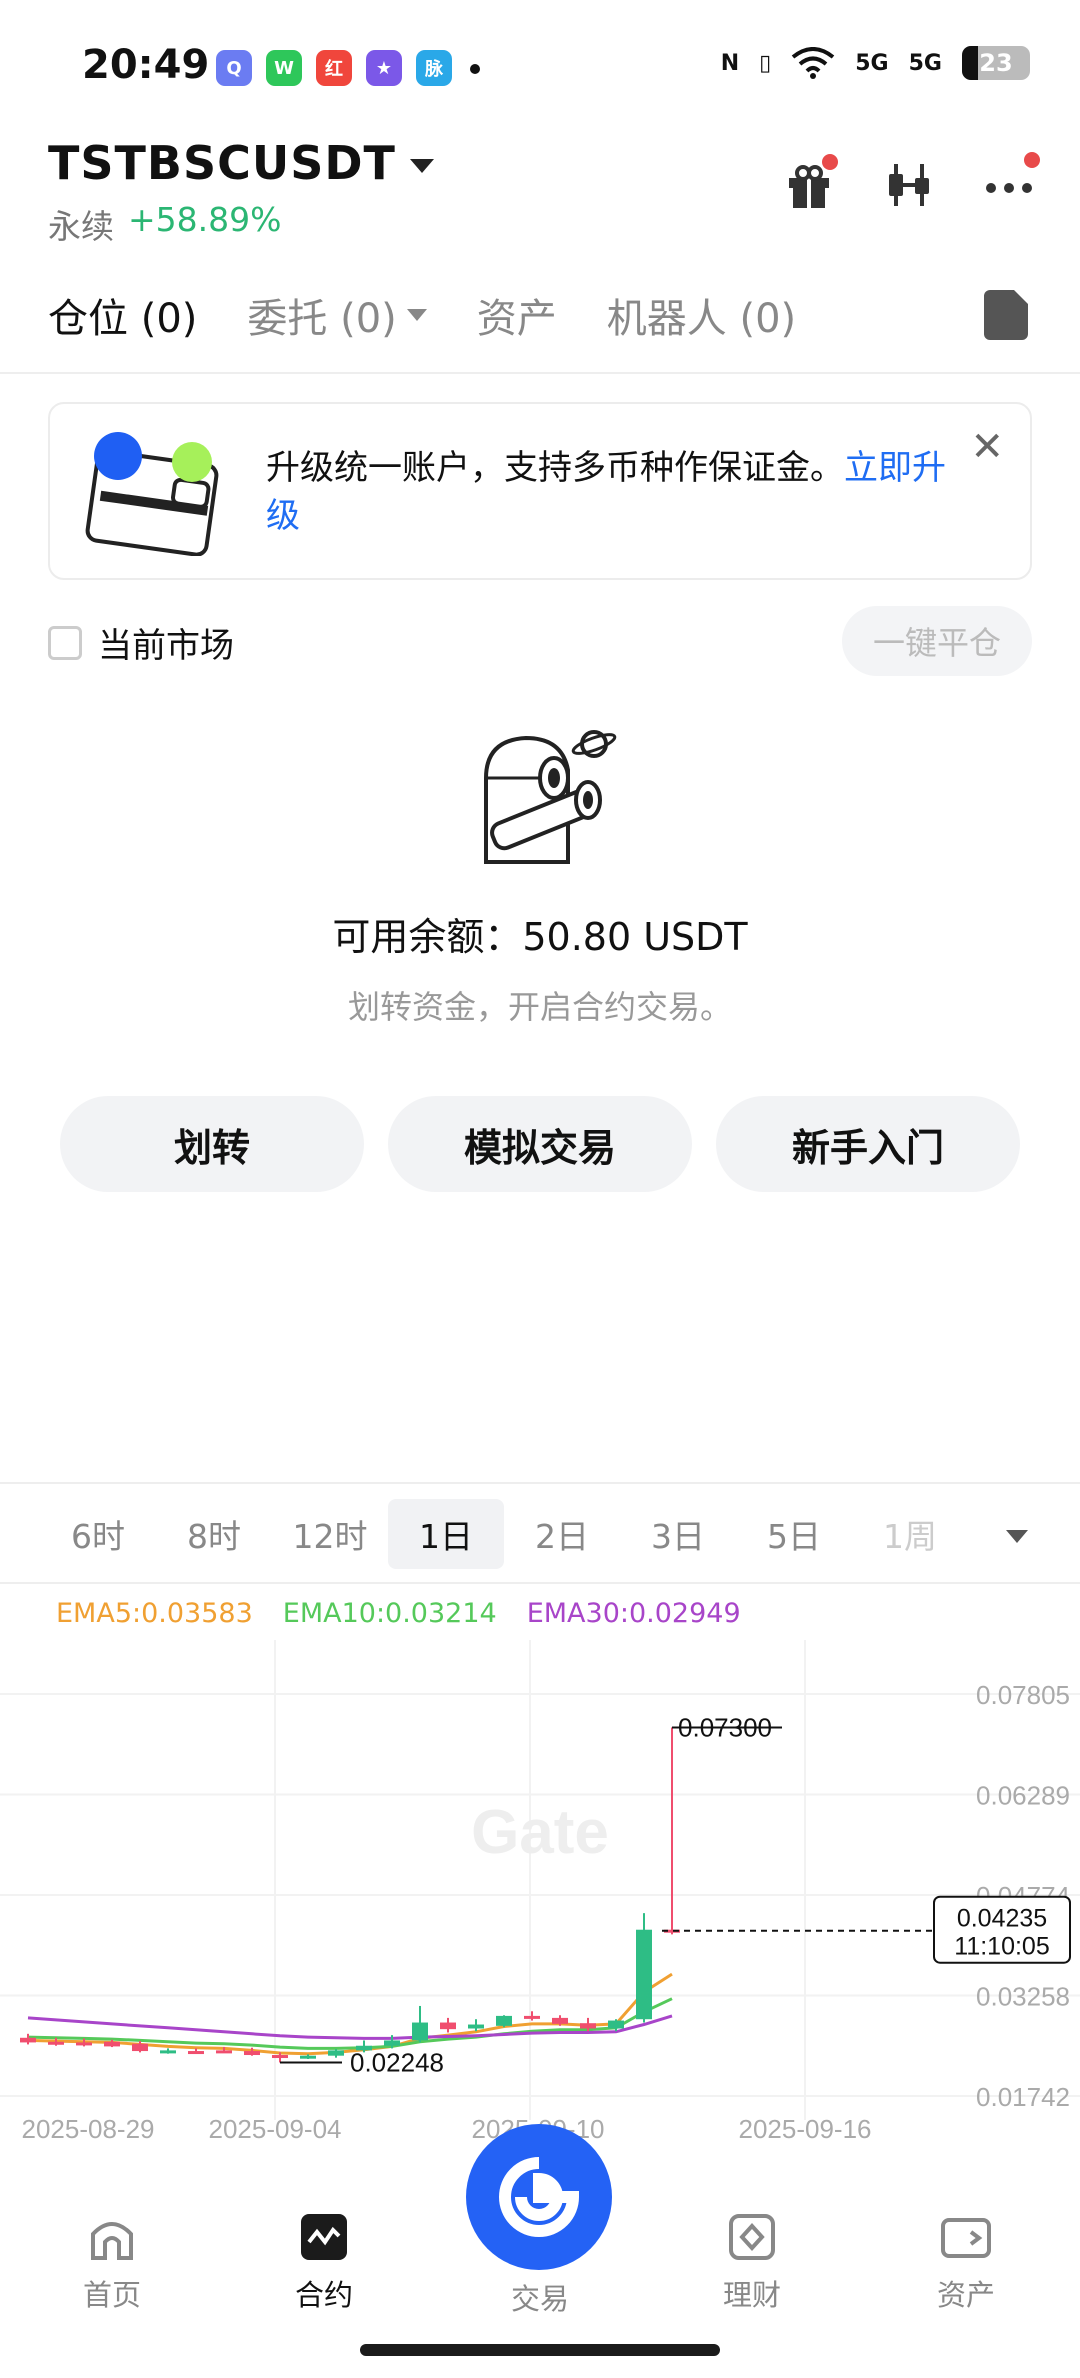 Image resolution: width=1080 pixels, height=2378 pixels. What do you see at coordinates (872, 63) in the screenshot?
I see `signal-icon-1: 5G` at bounding box center [872, 63].